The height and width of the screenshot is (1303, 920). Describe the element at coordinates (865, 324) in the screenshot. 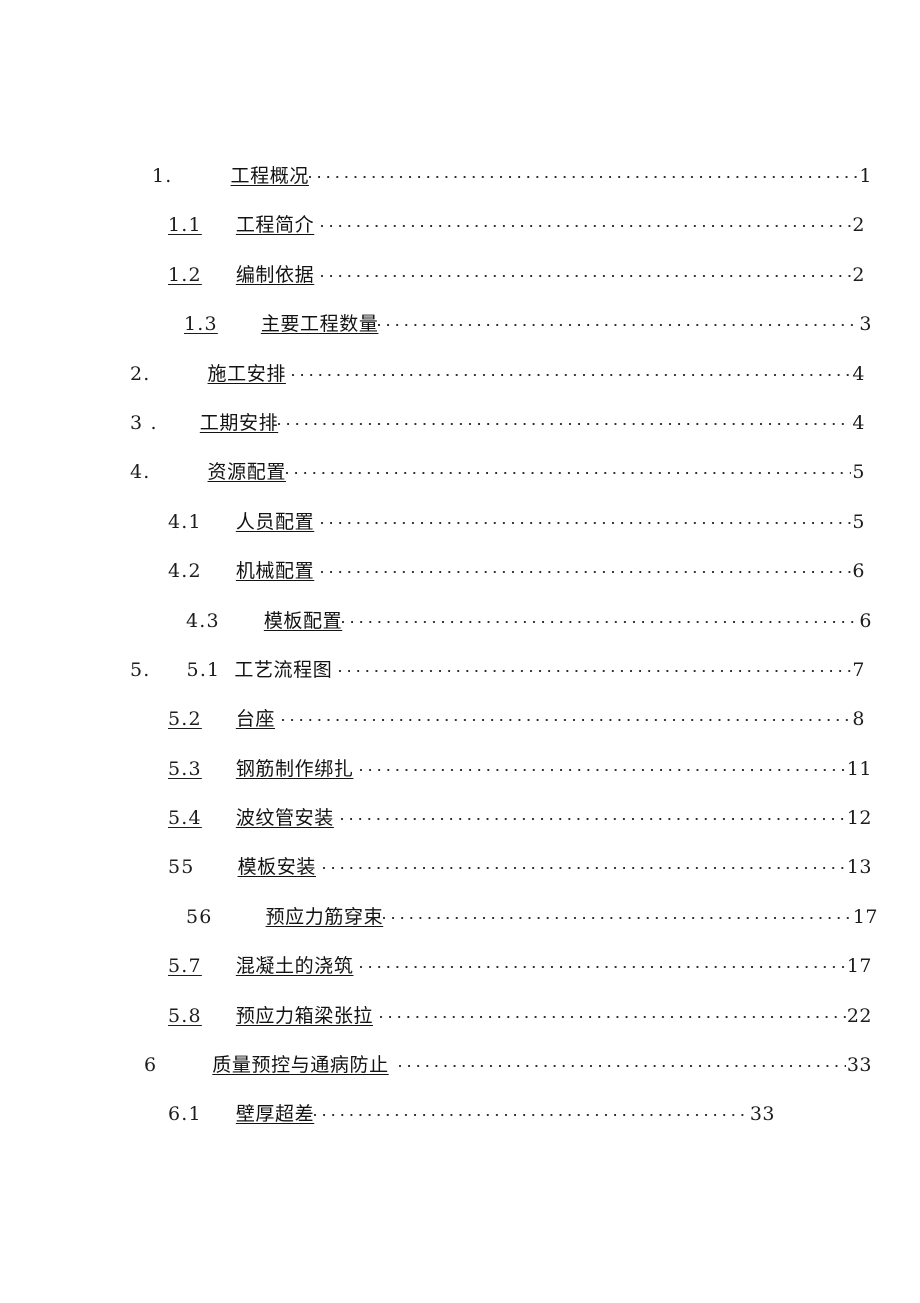

I see `toc-entry-page-number: 3` at that location.